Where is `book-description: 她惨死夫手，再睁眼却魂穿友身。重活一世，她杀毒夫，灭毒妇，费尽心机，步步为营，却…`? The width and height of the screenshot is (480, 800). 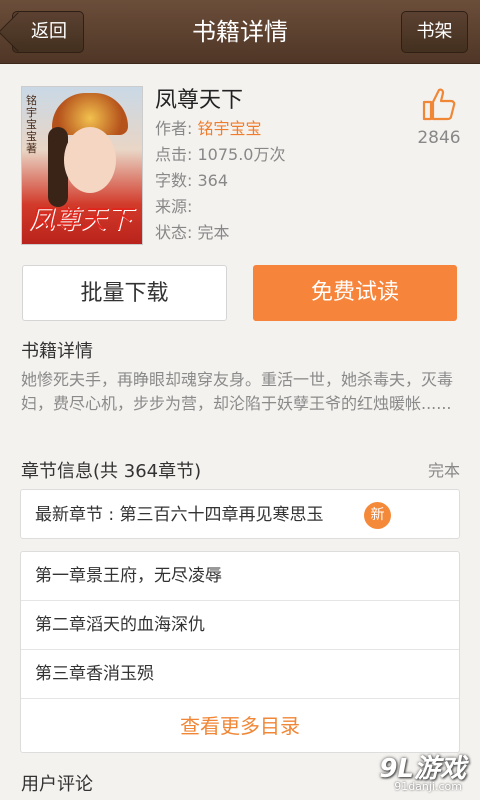
book-description: 她惨死夫手，再睁眼却魂穿友身。重活一世，她杀毒夫，灭毒妇，费尽心机，步步为营，却… is located at coordinates (237, 391).